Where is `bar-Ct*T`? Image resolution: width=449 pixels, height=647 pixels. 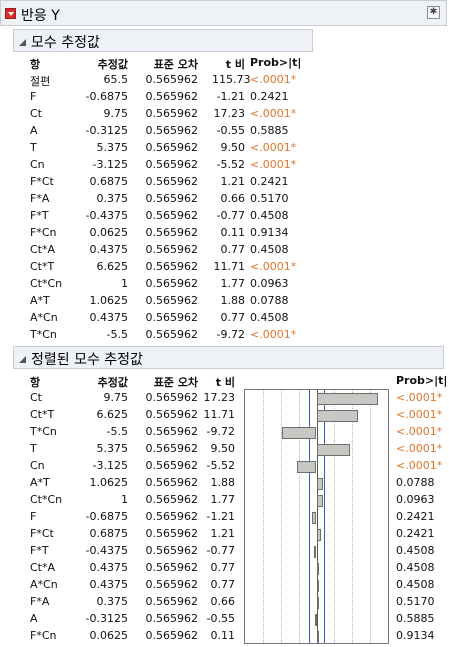 bar-Ct*T is located at coordinates (337, 416).